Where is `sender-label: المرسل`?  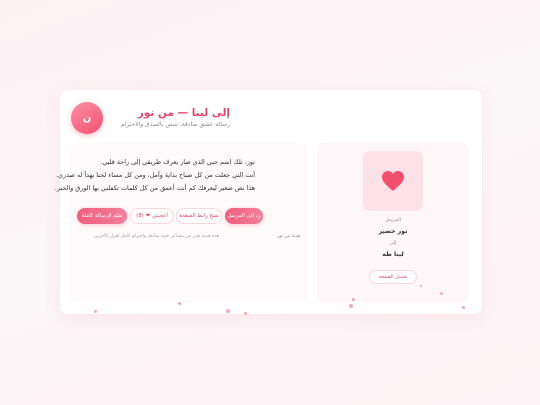 sender-label: المرسل is located at coordinates (393, 220).